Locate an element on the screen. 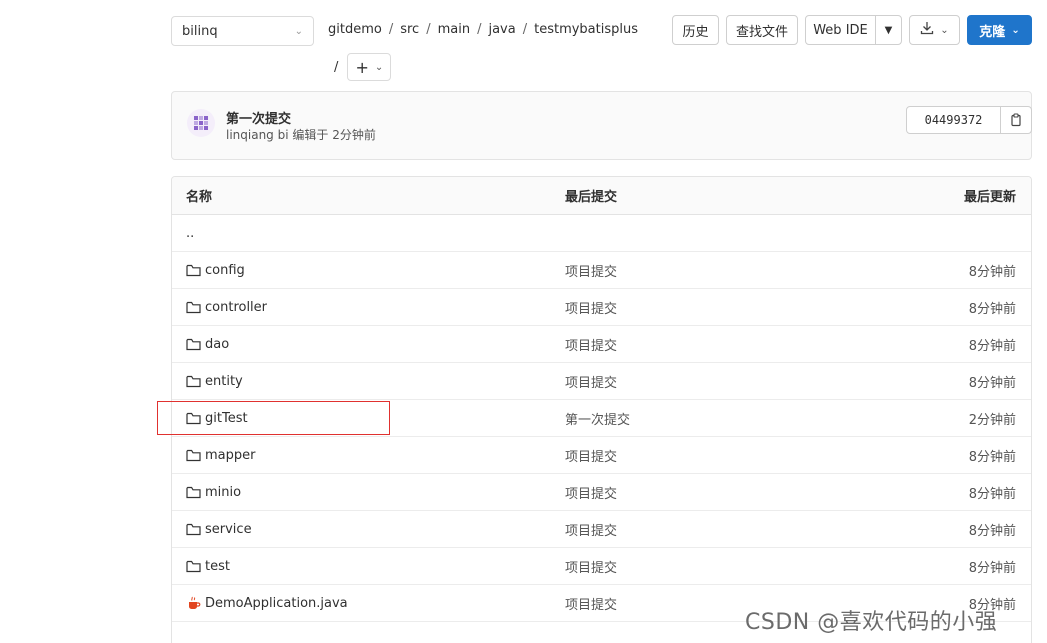 The width and height of the screenshot is (1047, 643). file-name-link: config is located at coordinates (225, 270).